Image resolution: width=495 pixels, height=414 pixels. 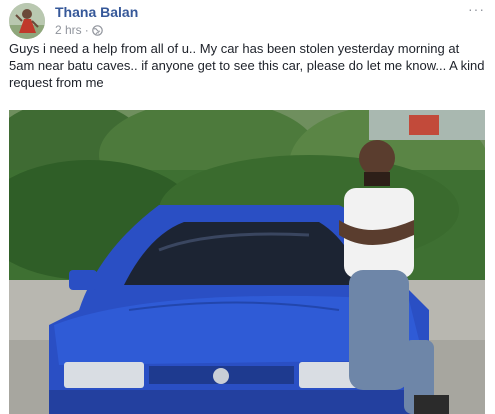 I want to click on more-options-icon: ···, so click(x=476, y=9).